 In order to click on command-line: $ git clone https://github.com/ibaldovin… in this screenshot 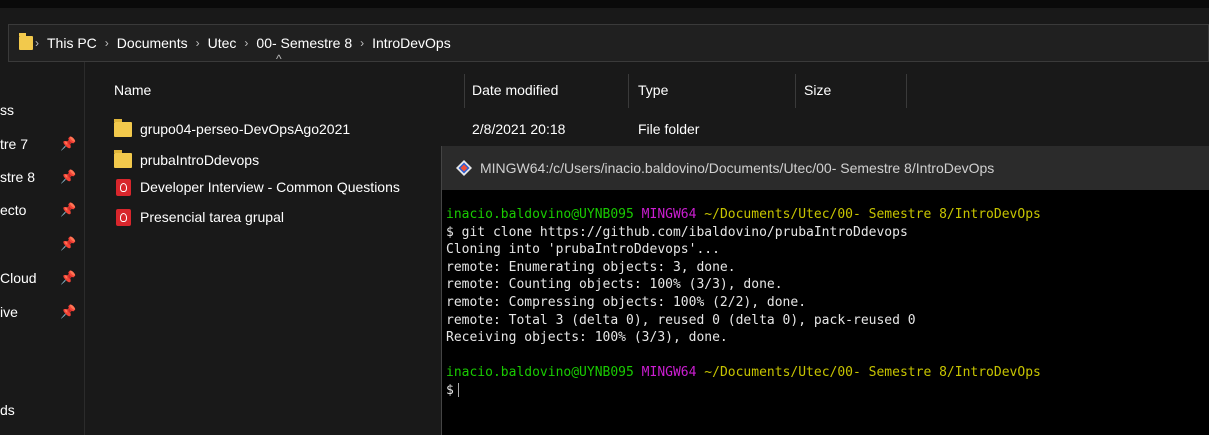, I will do `click(677, 232)`.